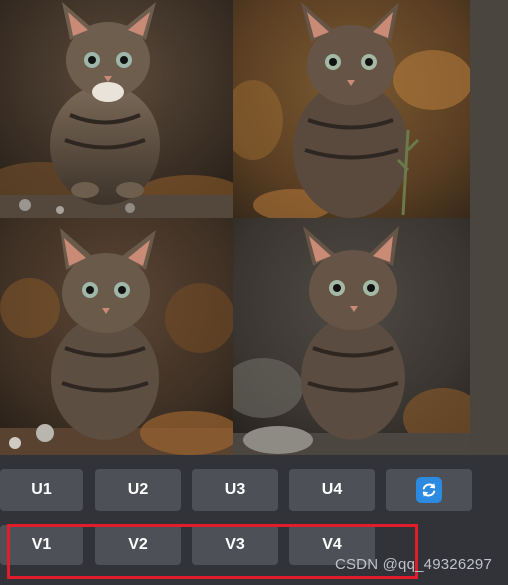  I want to click on upscale-button-4: U4, so click(332, 490).